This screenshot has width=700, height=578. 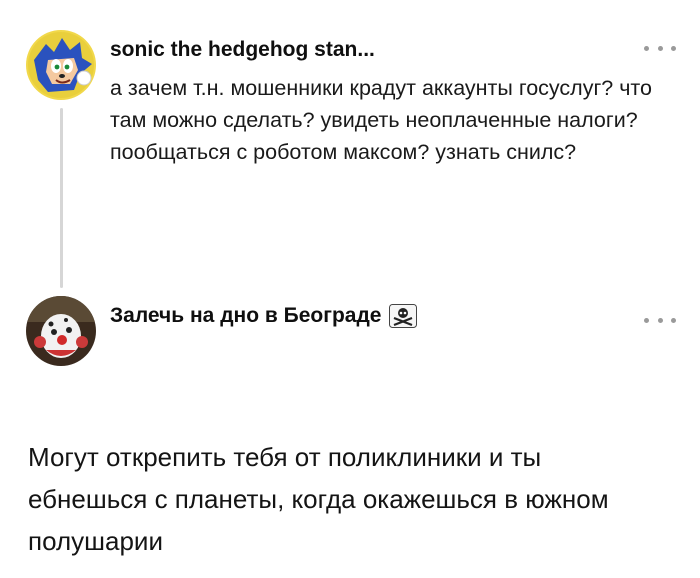 I want to click on skull-crossbones-icon, so click(x=403, y=316).